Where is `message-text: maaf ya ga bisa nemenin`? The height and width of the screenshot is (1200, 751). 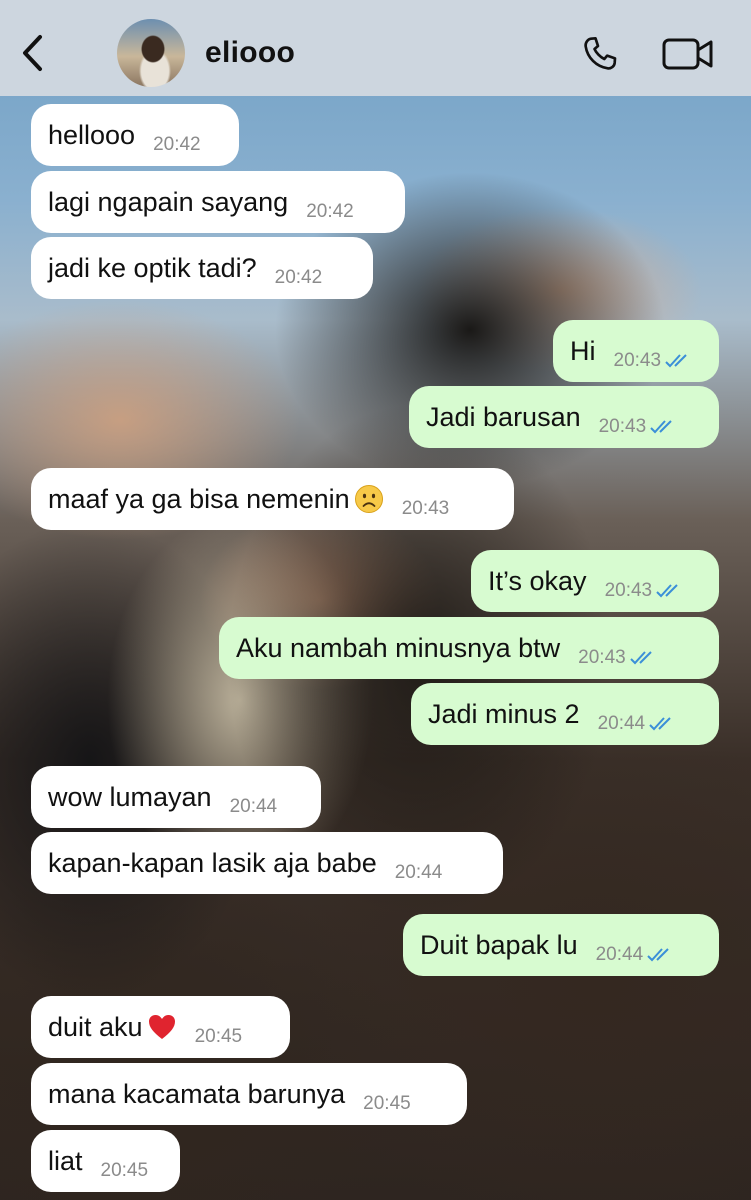 message-text: maaf ya ga bisa nemenin is located at coordinates (199, 498).